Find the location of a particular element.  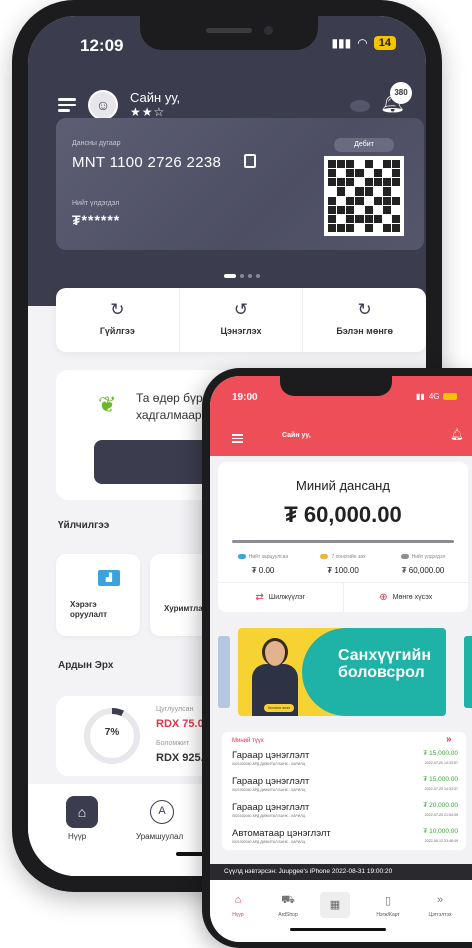

phone-icon: ▯ is located at coordinates (388, 901).